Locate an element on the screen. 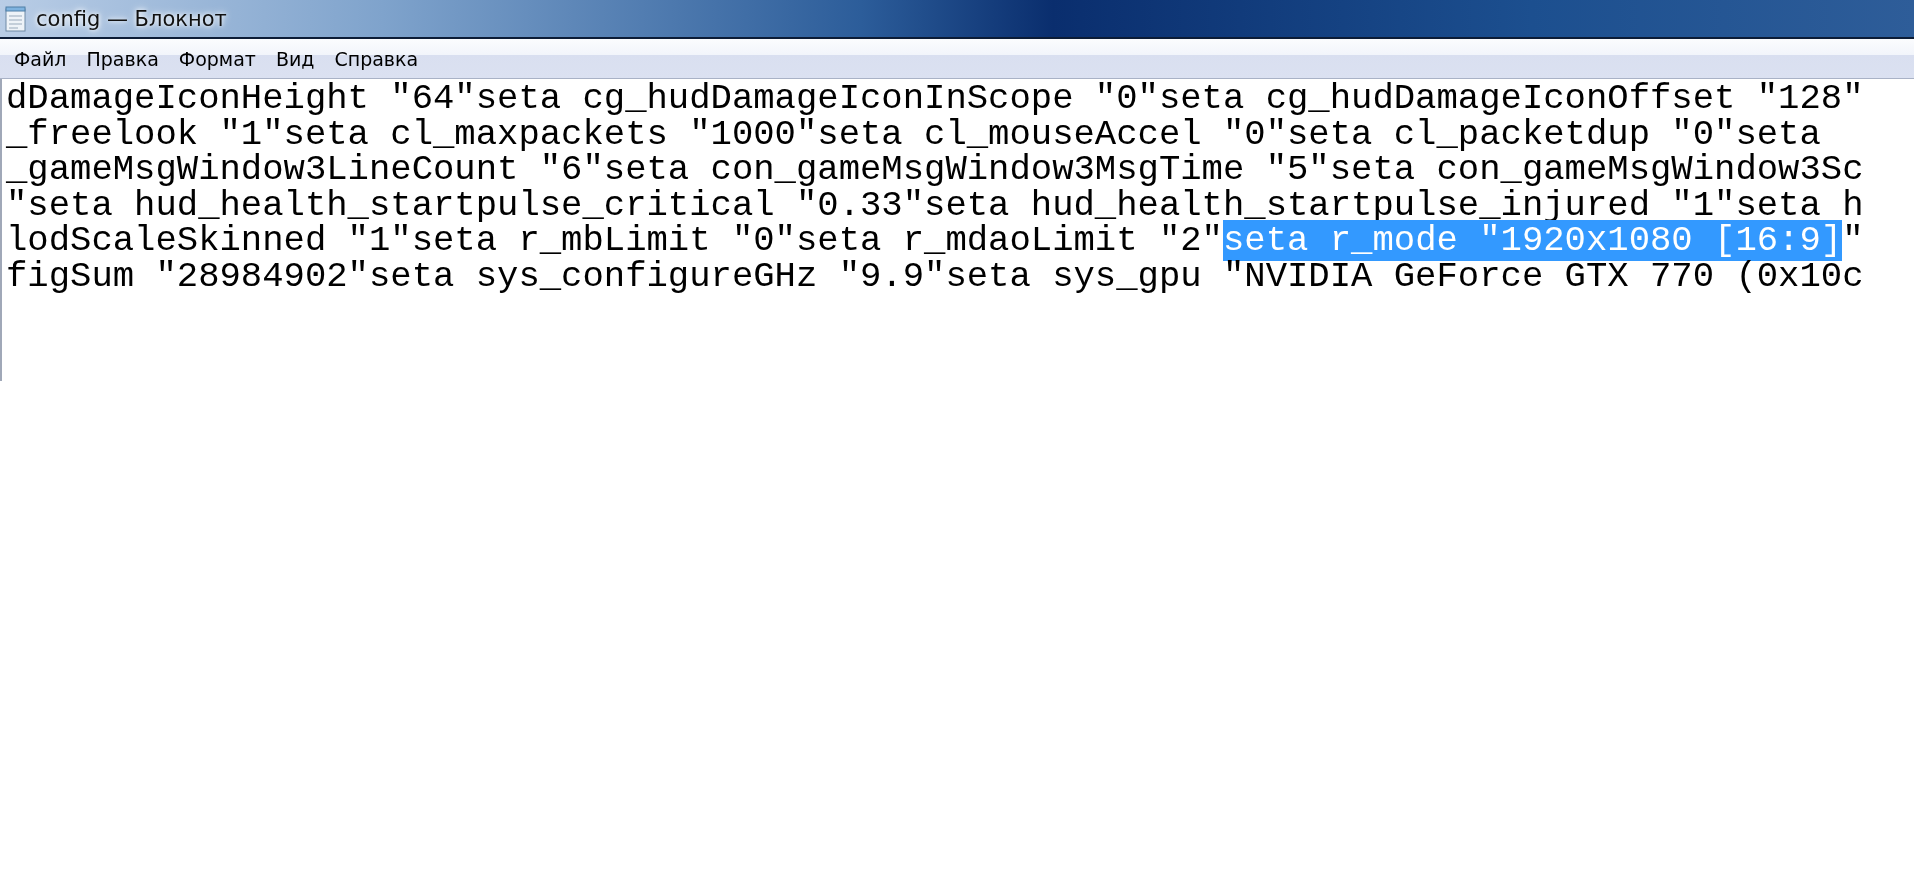 The width and height of the screenshot is (1914, 870). selected-text: seta r_mode "1920x1080 [16:9] is located at coordinates (1533, 240).